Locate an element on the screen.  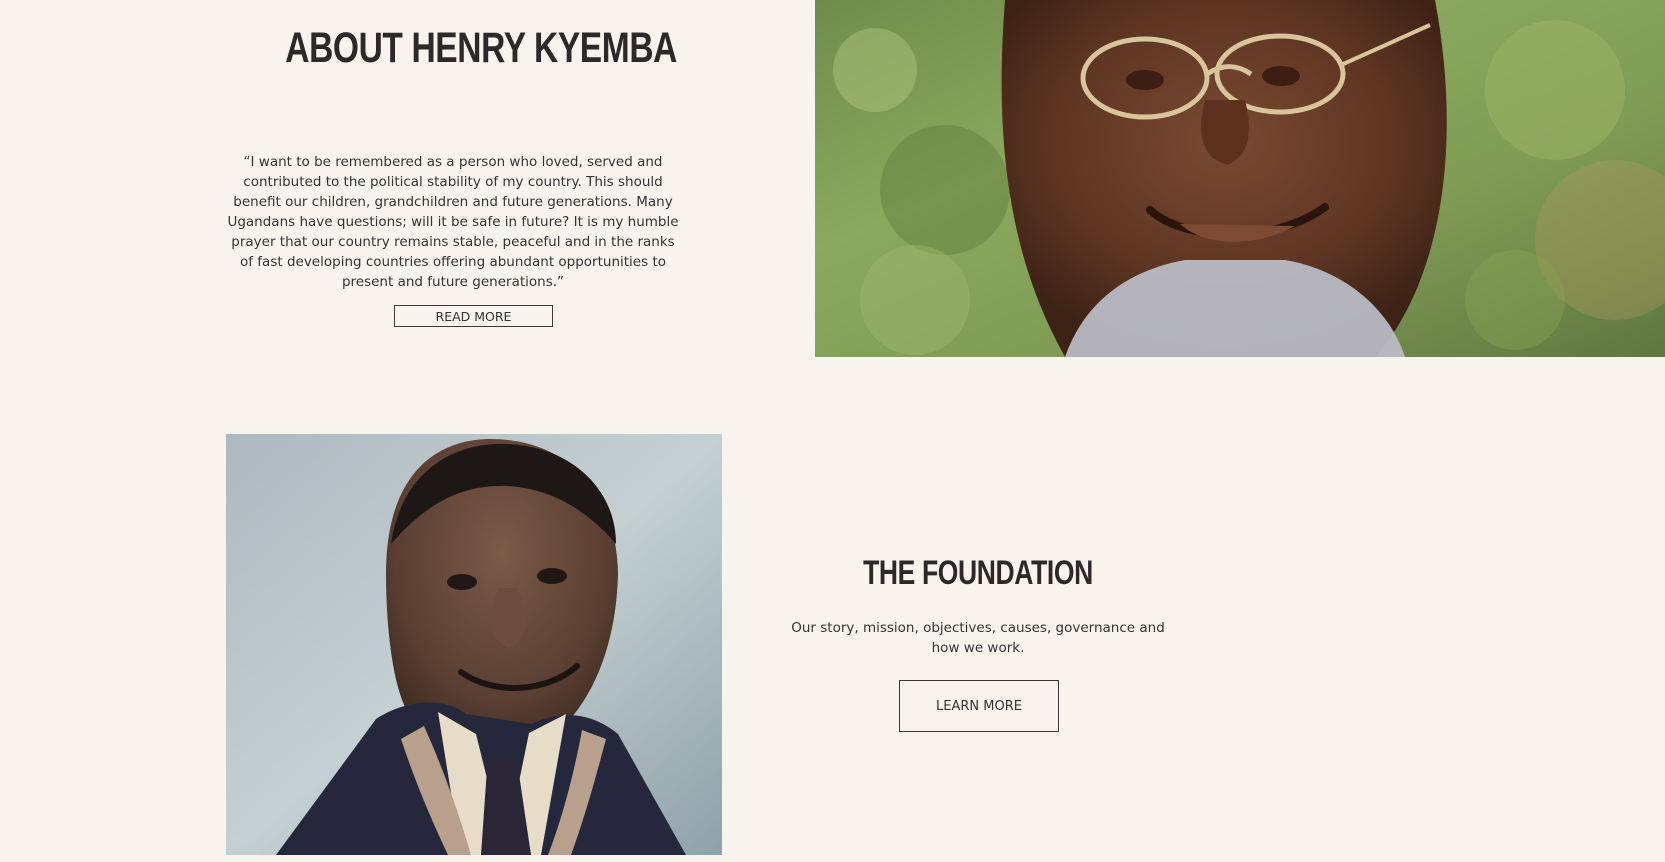
young-henry-kyemba-photo is located at coordinates (474, 644).